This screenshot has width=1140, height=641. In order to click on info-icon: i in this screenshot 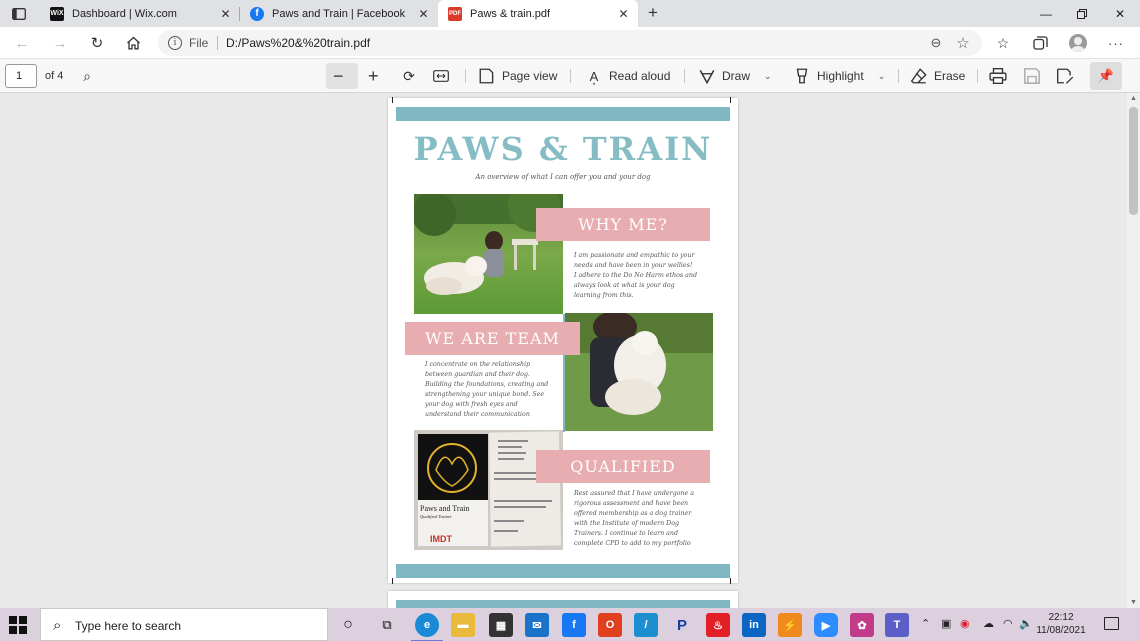, I will do `click(175, 43)`.